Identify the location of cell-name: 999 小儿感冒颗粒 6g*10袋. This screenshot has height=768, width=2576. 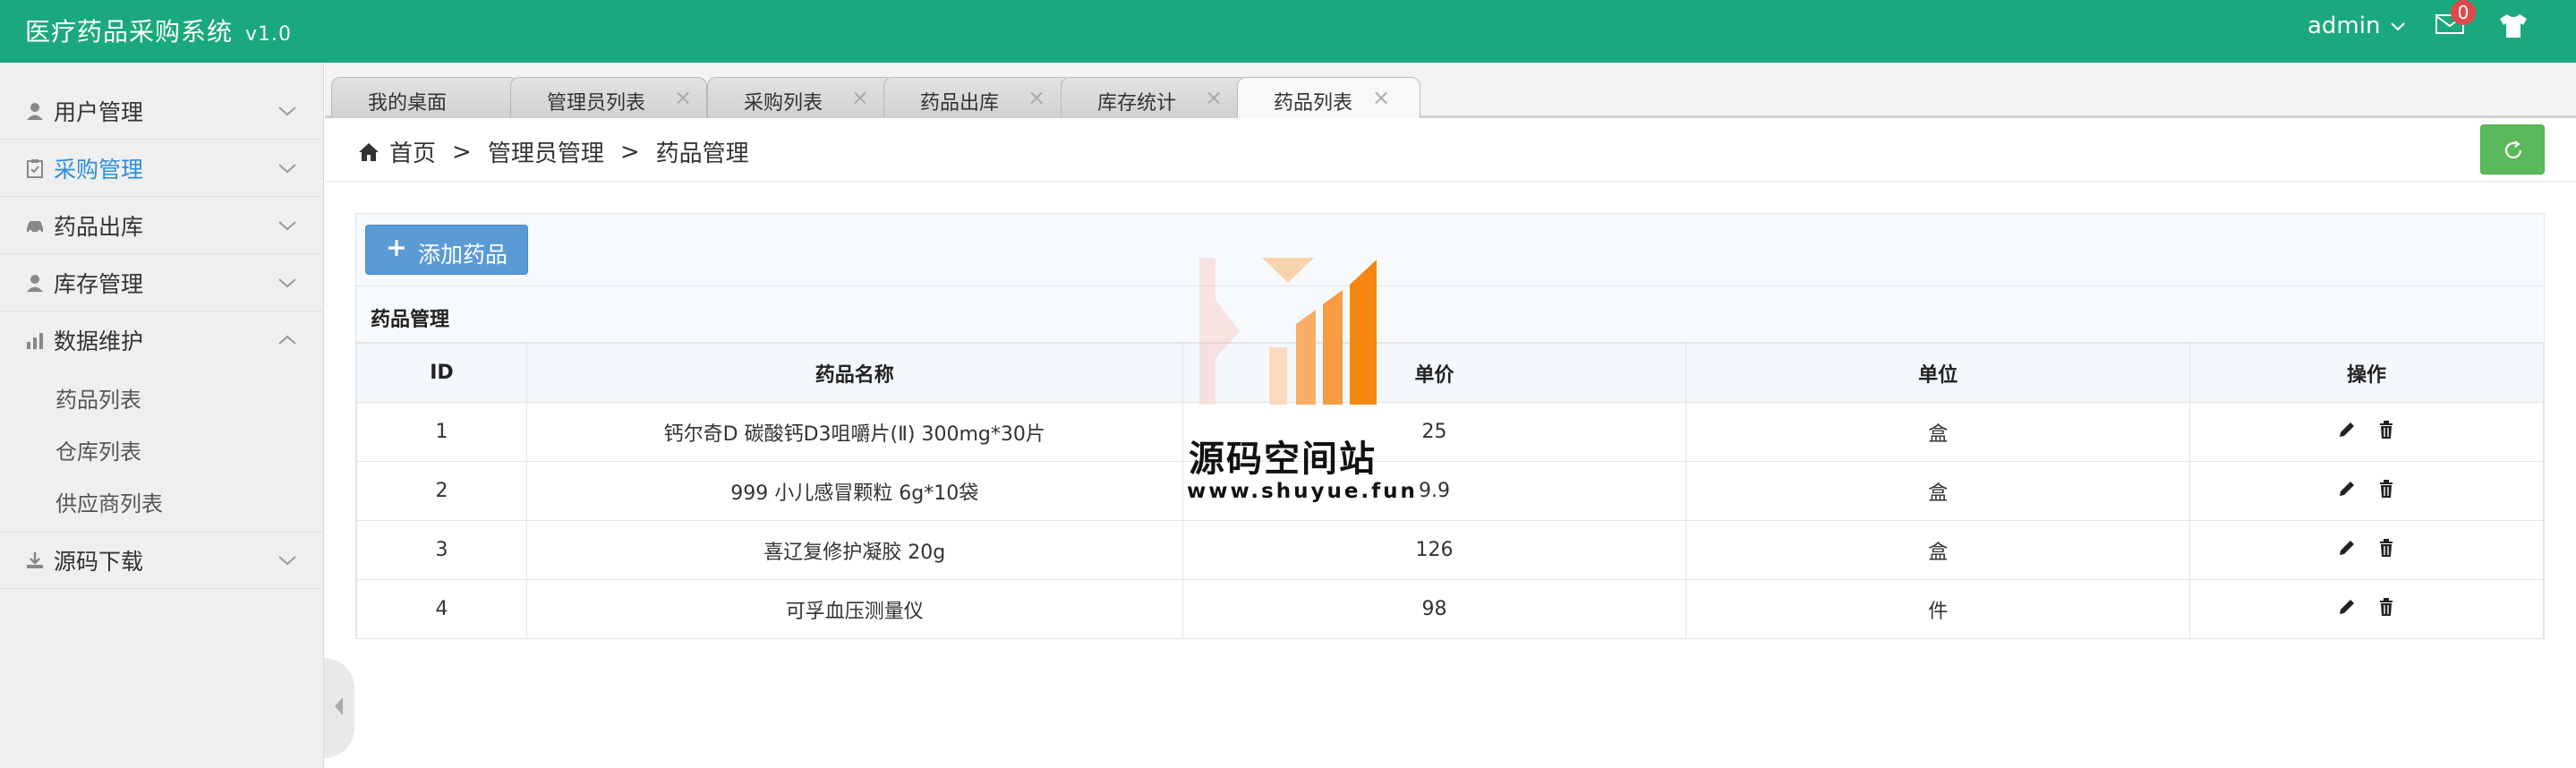
(854, 491).